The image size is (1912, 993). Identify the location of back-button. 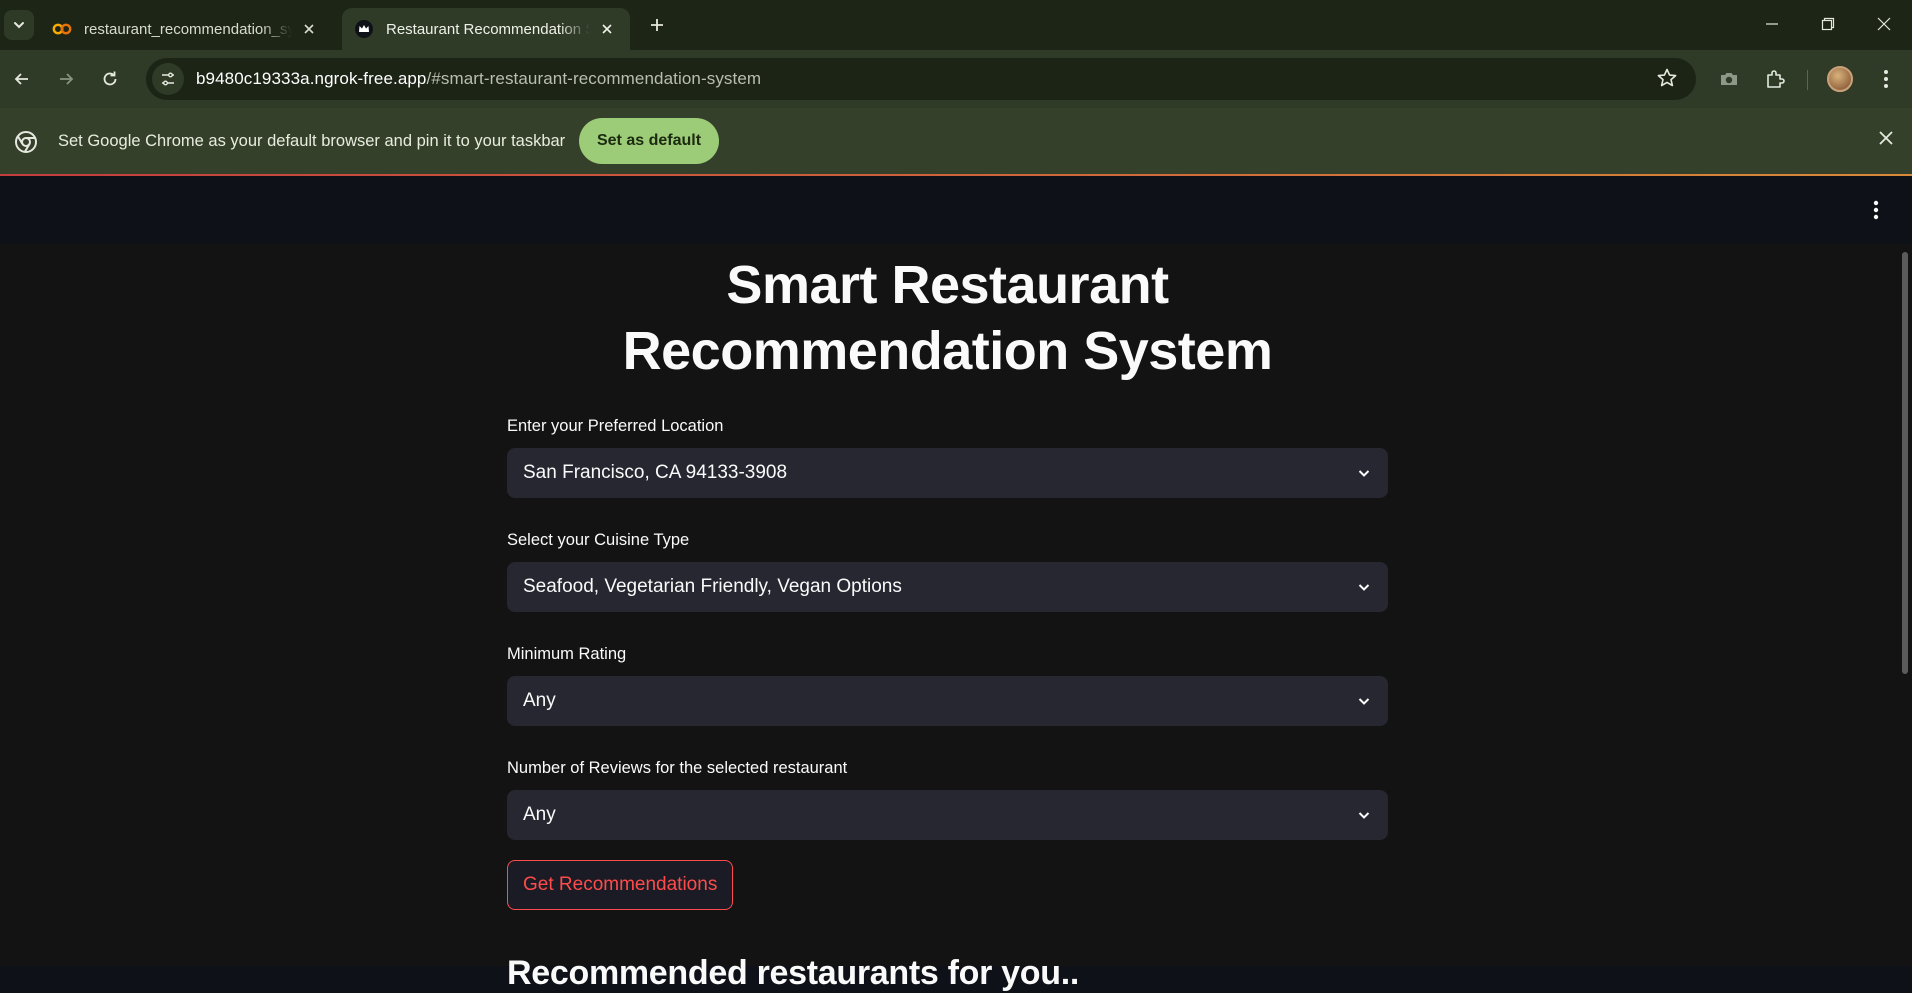
(22, 79).